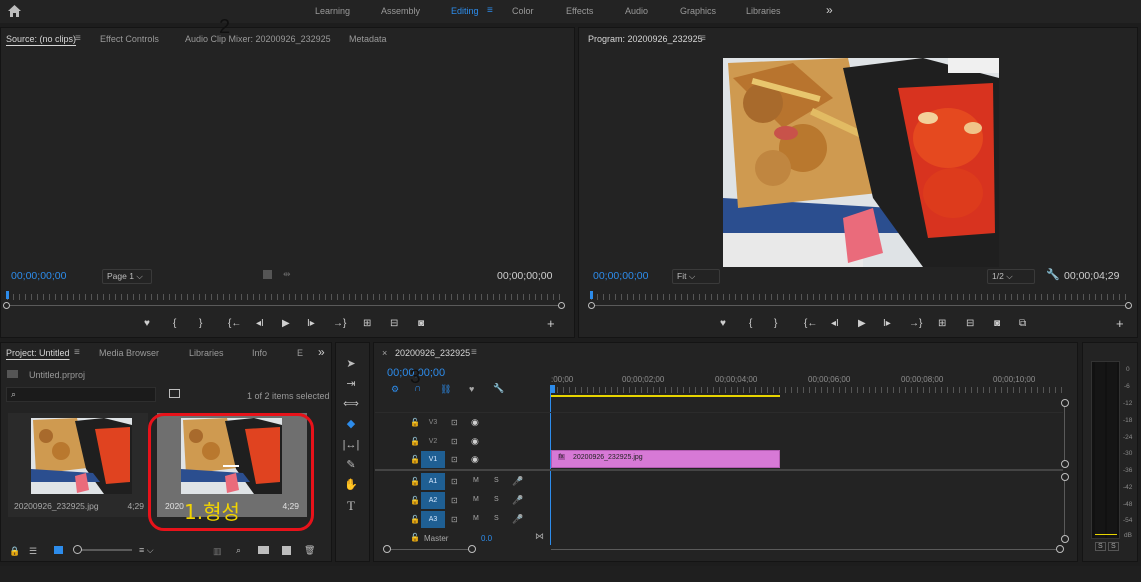 This screenshot has width=1141, height=582. Describe the element at coordinates (206, 353) in the screenshot. I see `tab-libraries: Libraries` at that location.